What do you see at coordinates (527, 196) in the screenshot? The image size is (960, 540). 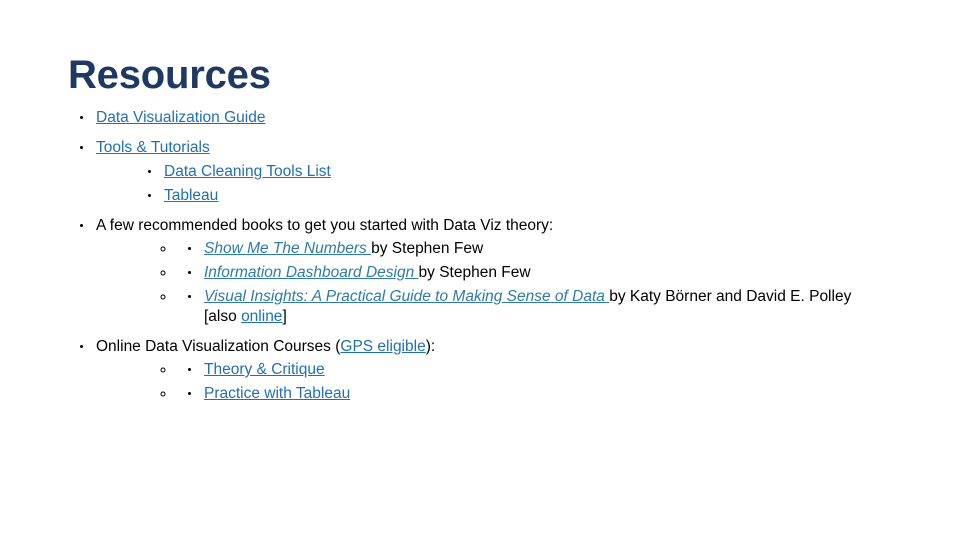 I see `list-item: Tableau` at bounding box center [527, 196].